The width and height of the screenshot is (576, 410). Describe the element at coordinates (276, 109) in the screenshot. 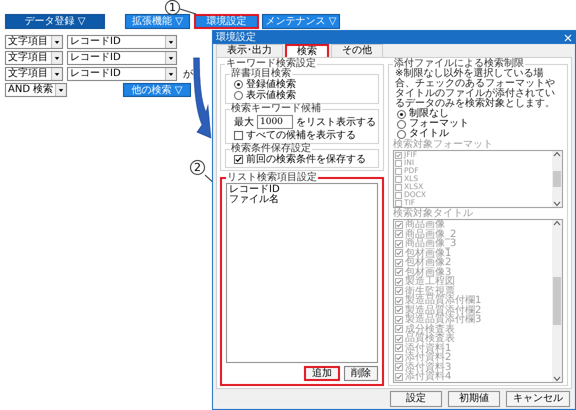

I see `group-title: 検索キーワード候補` at that location.